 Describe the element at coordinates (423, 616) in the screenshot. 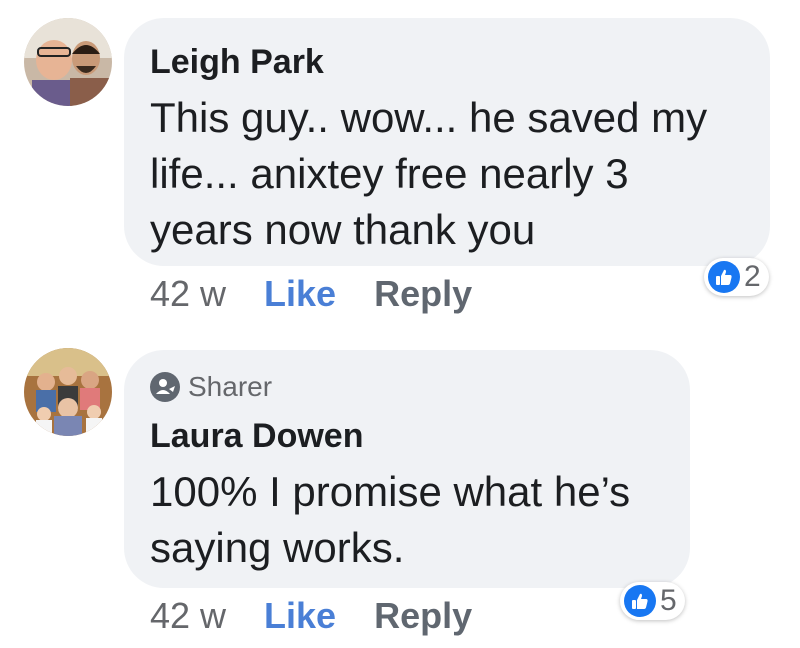

I see `reply-button: Reply` at that location.